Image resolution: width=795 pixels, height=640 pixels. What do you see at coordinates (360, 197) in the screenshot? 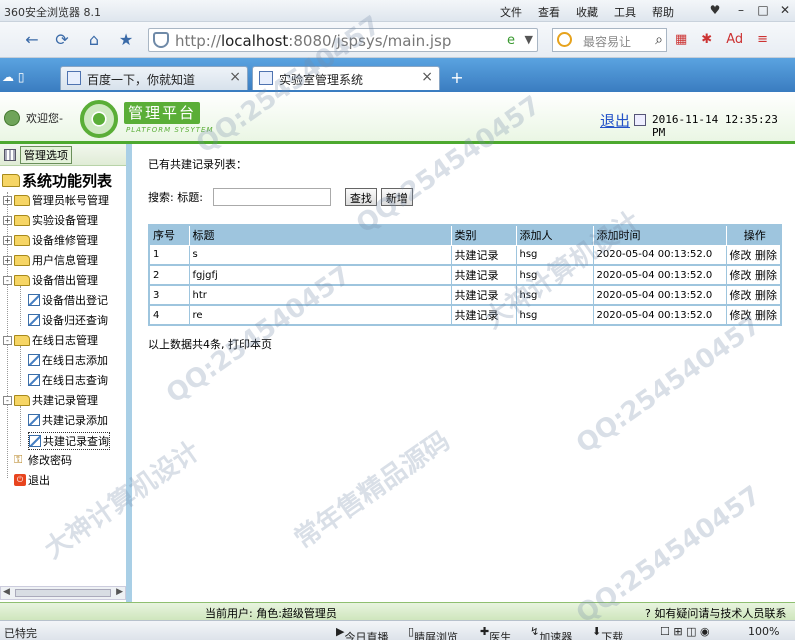
I see `find-button: 查找` at bounding box center [360, 197].